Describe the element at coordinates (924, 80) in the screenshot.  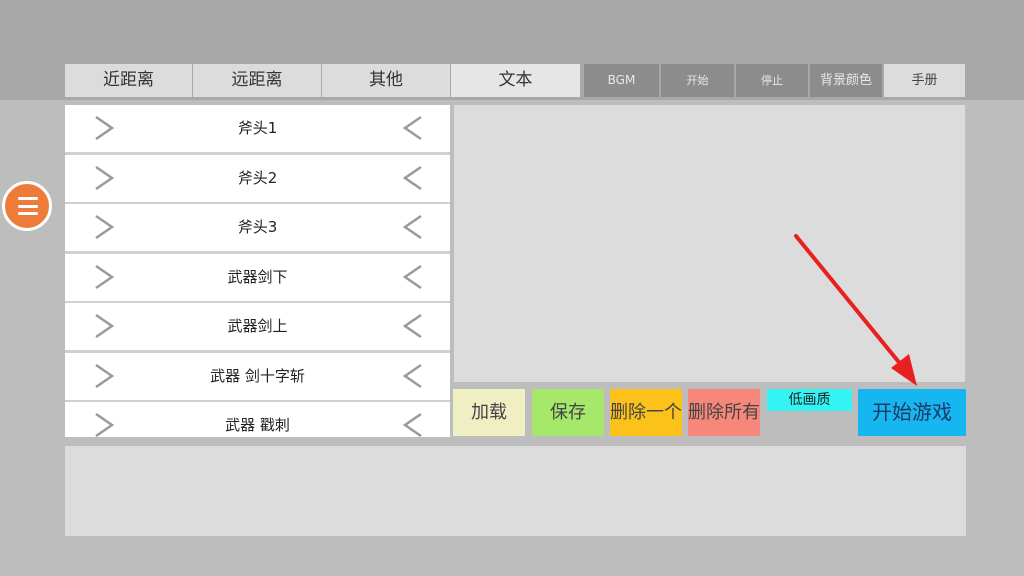
I see `manual-button: 手册` at that location.